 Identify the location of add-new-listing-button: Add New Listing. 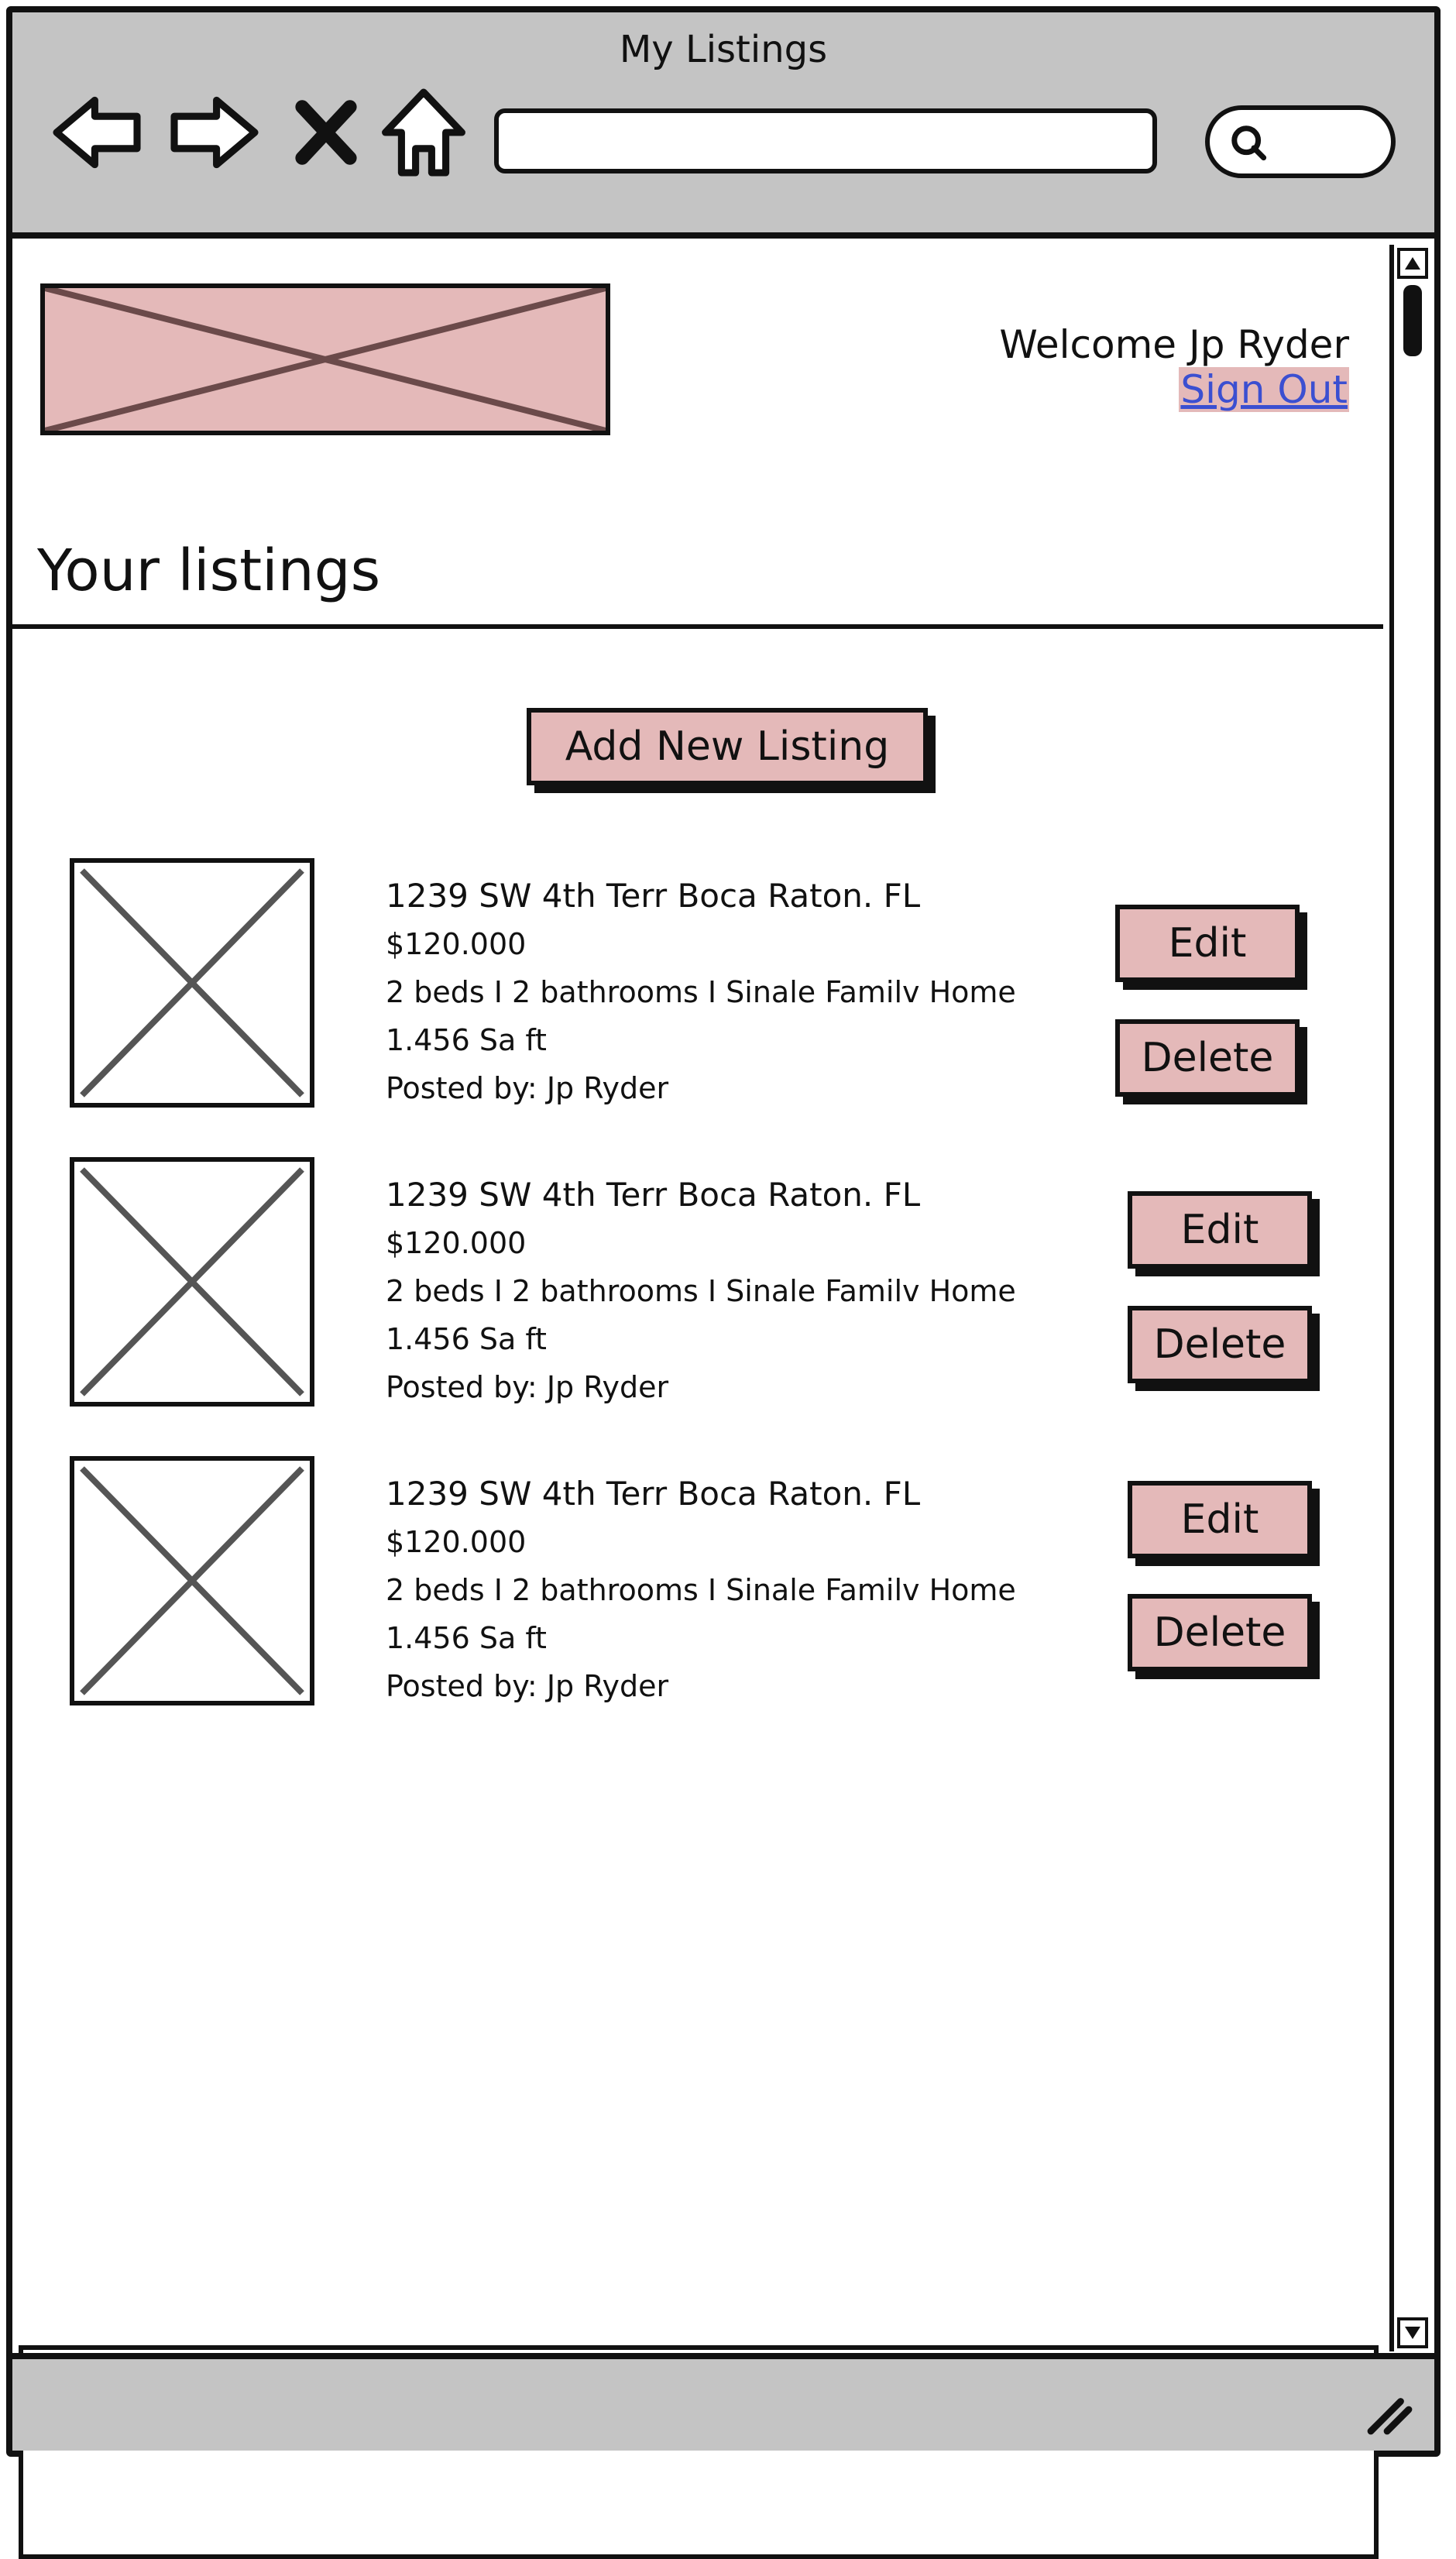
(728, 746).